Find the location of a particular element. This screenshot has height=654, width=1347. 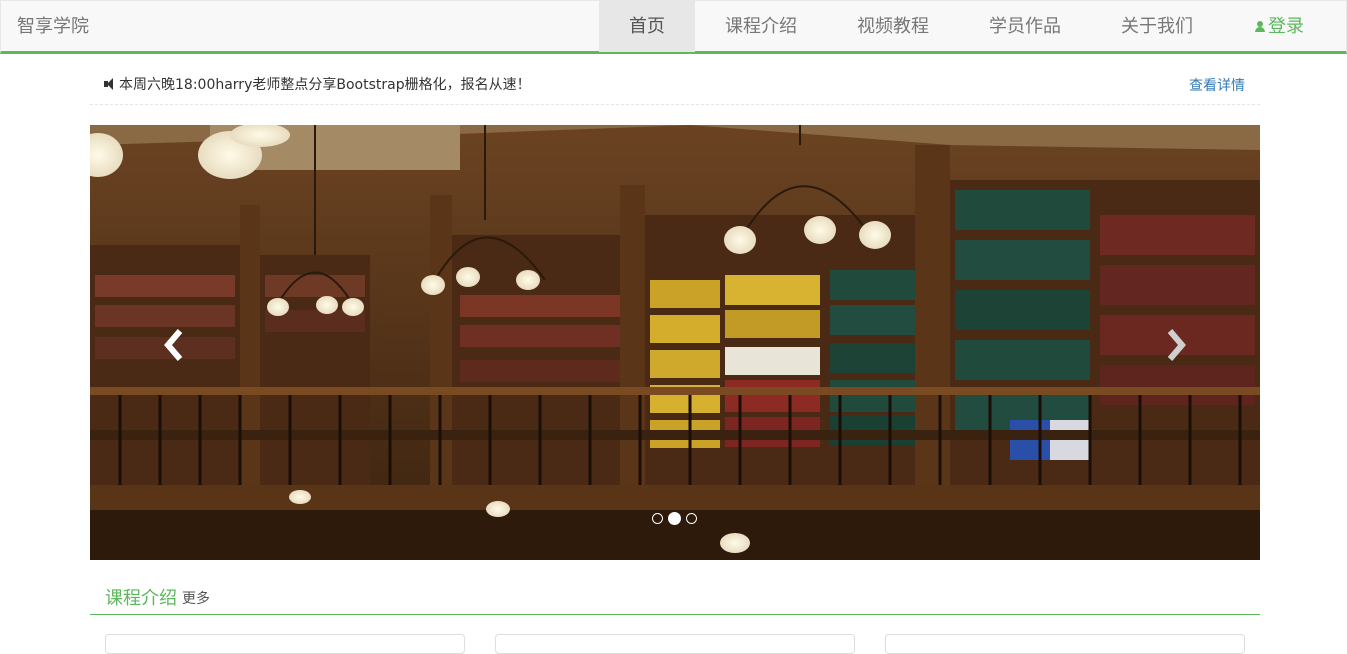

chevron-right-icon is located at coordinates (1176, 345).